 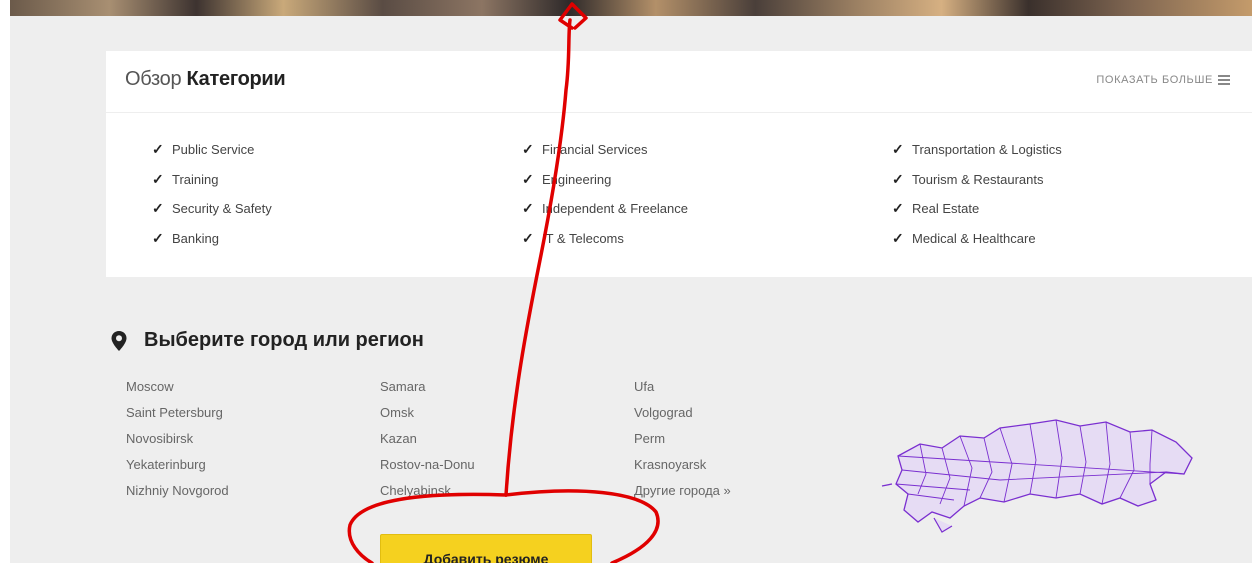 What do you see at coordinates (1224, 80) in the screenshot?
I see `menu-icon` at bounding box center [1224, 80].